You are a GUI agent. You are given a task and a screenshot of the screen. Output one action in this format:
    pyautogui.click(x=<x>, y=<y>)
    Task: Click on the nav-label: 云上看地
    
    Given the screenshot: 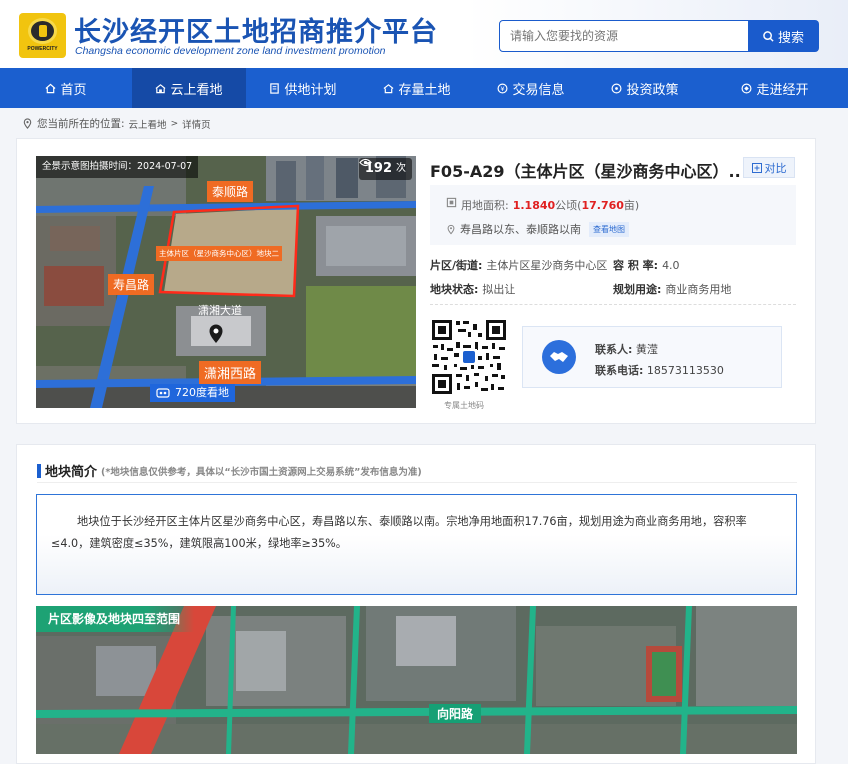 What is the action you would take?
    pyautogui.click(x=196, y=90)
    